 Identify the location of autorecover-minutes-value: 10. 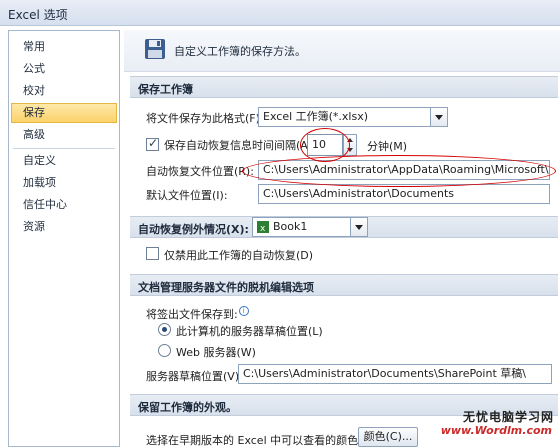
(319, 144).